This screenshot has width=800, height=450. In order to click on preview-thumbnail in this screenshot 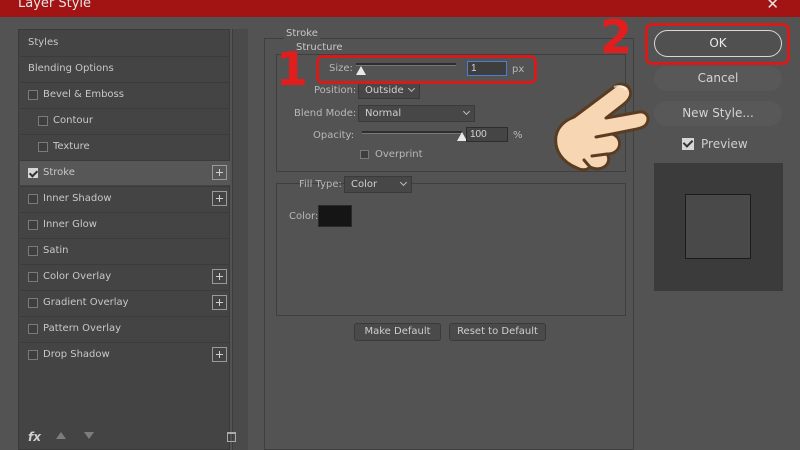, I will do `click(718, 227)`.